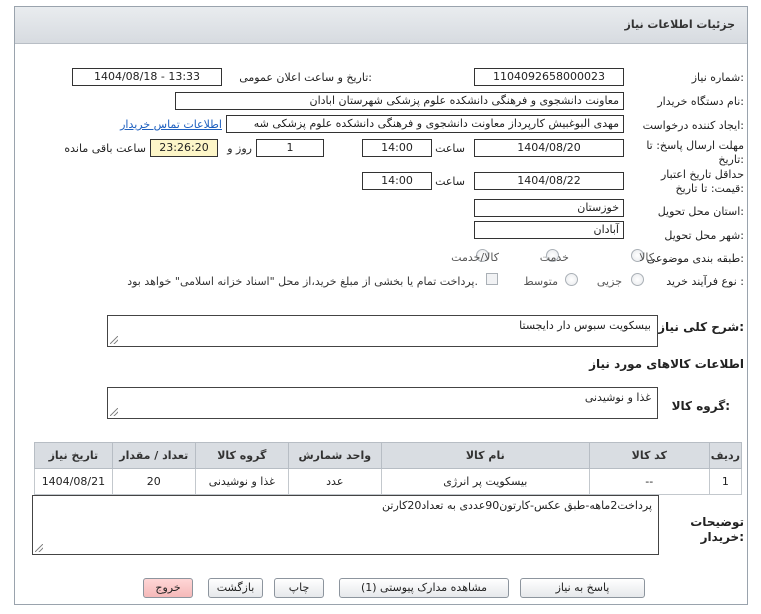  I want to click on cell-quantity: 20, so click(153, 481).